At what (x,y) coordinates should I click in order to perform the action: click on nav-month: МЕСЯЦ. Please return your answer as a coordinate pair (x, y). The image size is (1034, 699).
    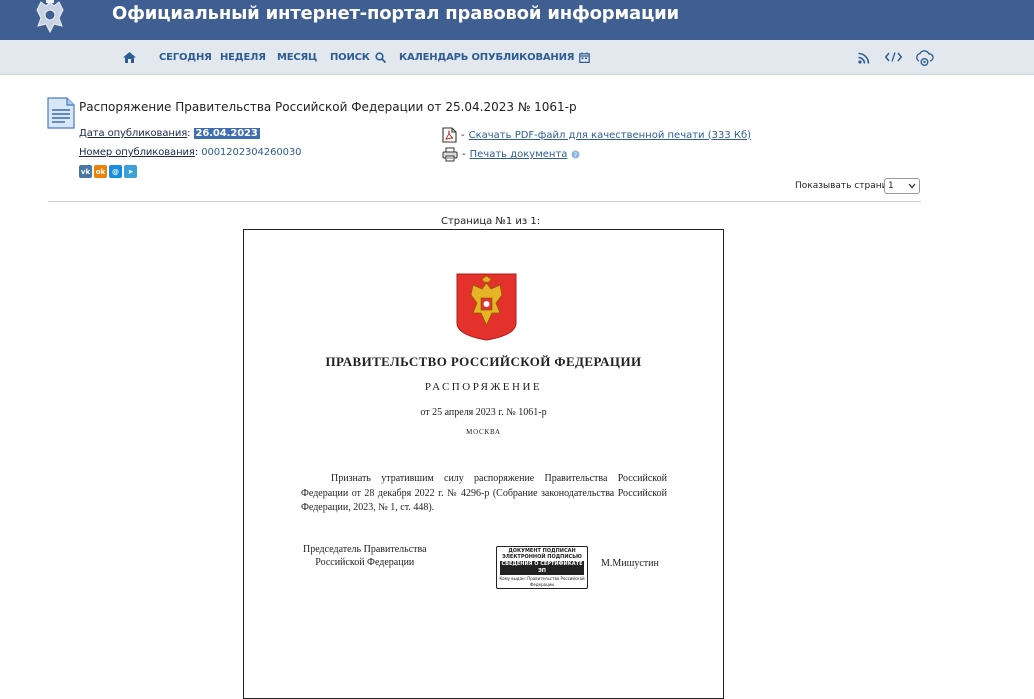
    Looking at the image, I should click on (297, 57).